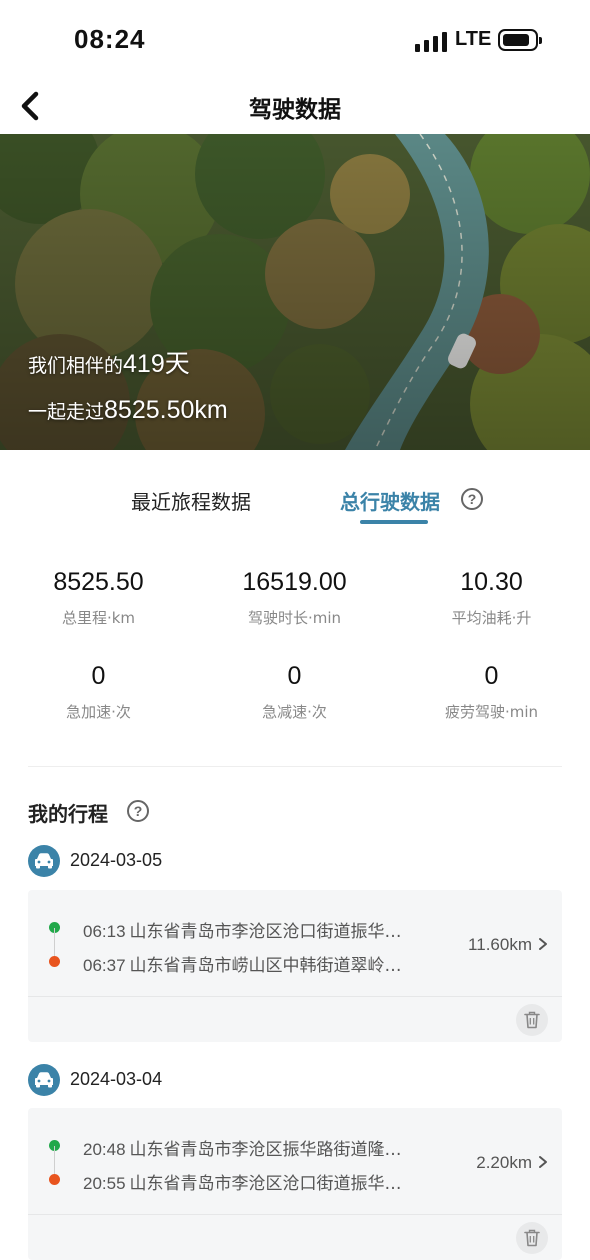 This screenshot has height=1260, width=590. What do you see at coordinates (110, 39) in the screenshot?
I see `status-time: 08:24` at bounding box center [110, 39].